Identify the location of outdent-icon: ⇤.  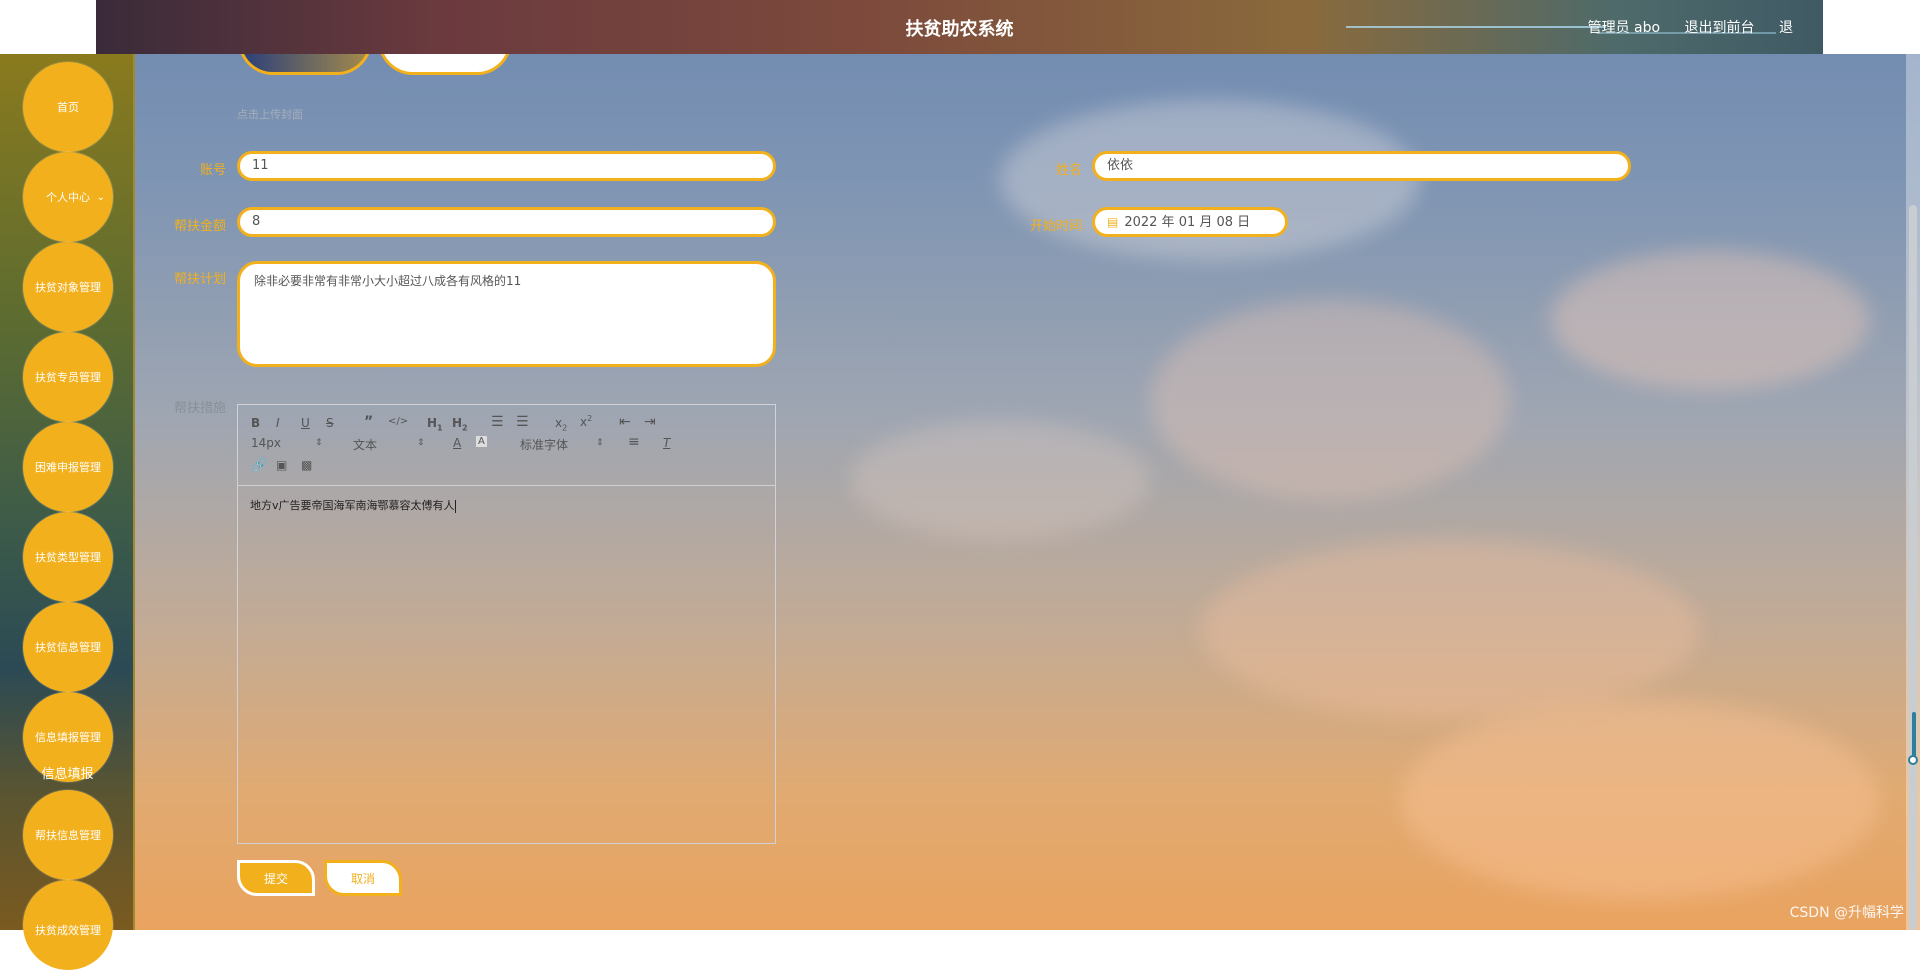
(625, 422).